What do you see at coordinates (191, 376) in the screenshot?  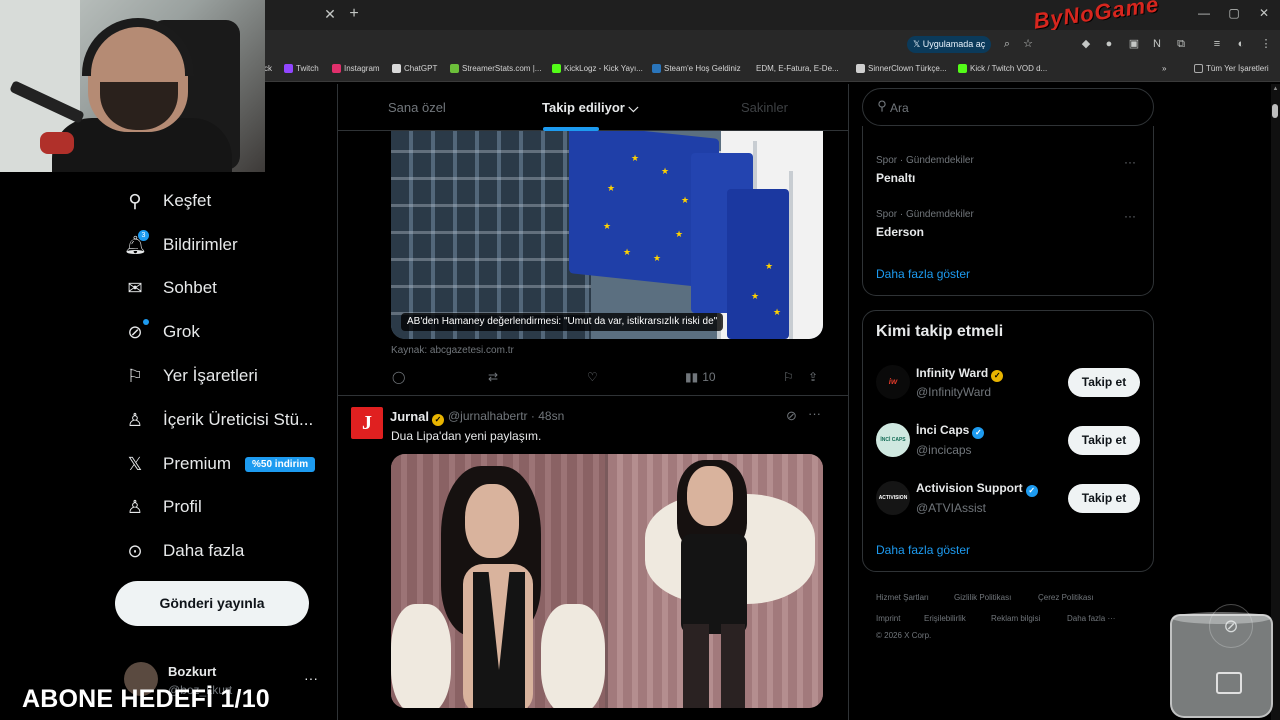 I see `nav-bookmarks: ⚐ Yer İşaretleri` at bounding box center [191, 376].